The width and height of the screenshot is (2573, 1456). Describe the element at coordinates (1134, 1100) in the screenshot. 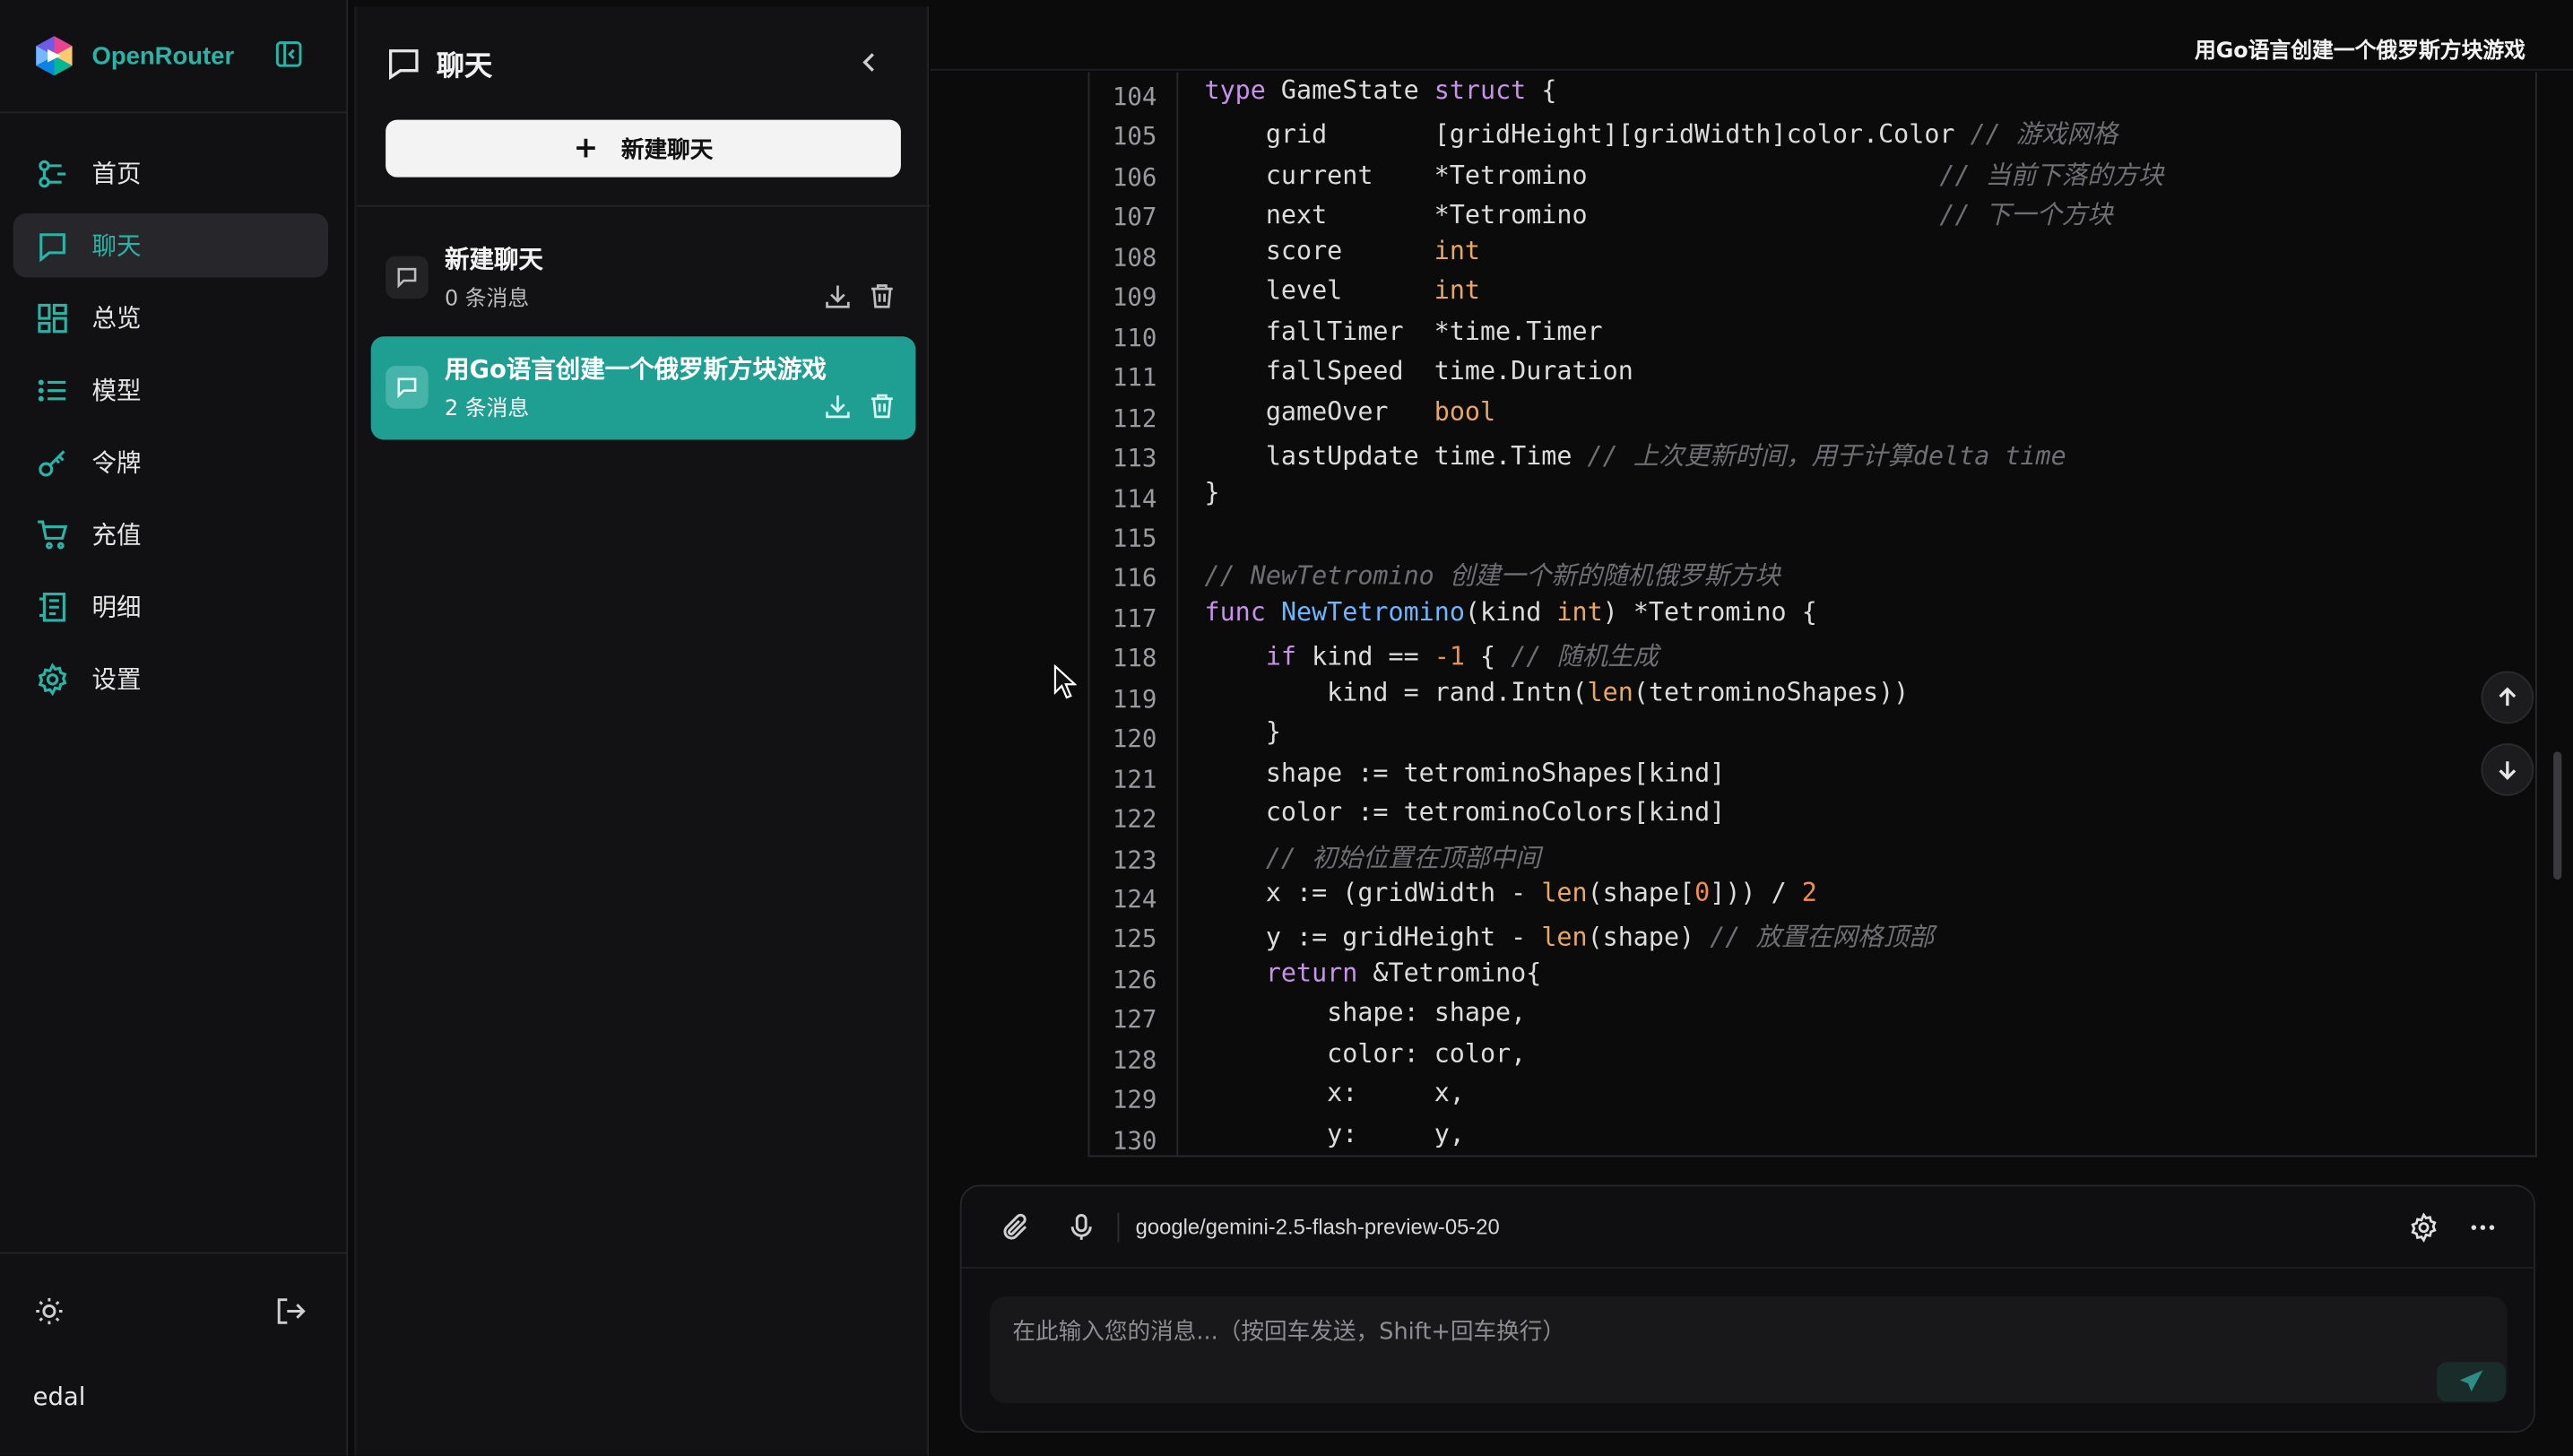

I see `line-number: 129` at that location.